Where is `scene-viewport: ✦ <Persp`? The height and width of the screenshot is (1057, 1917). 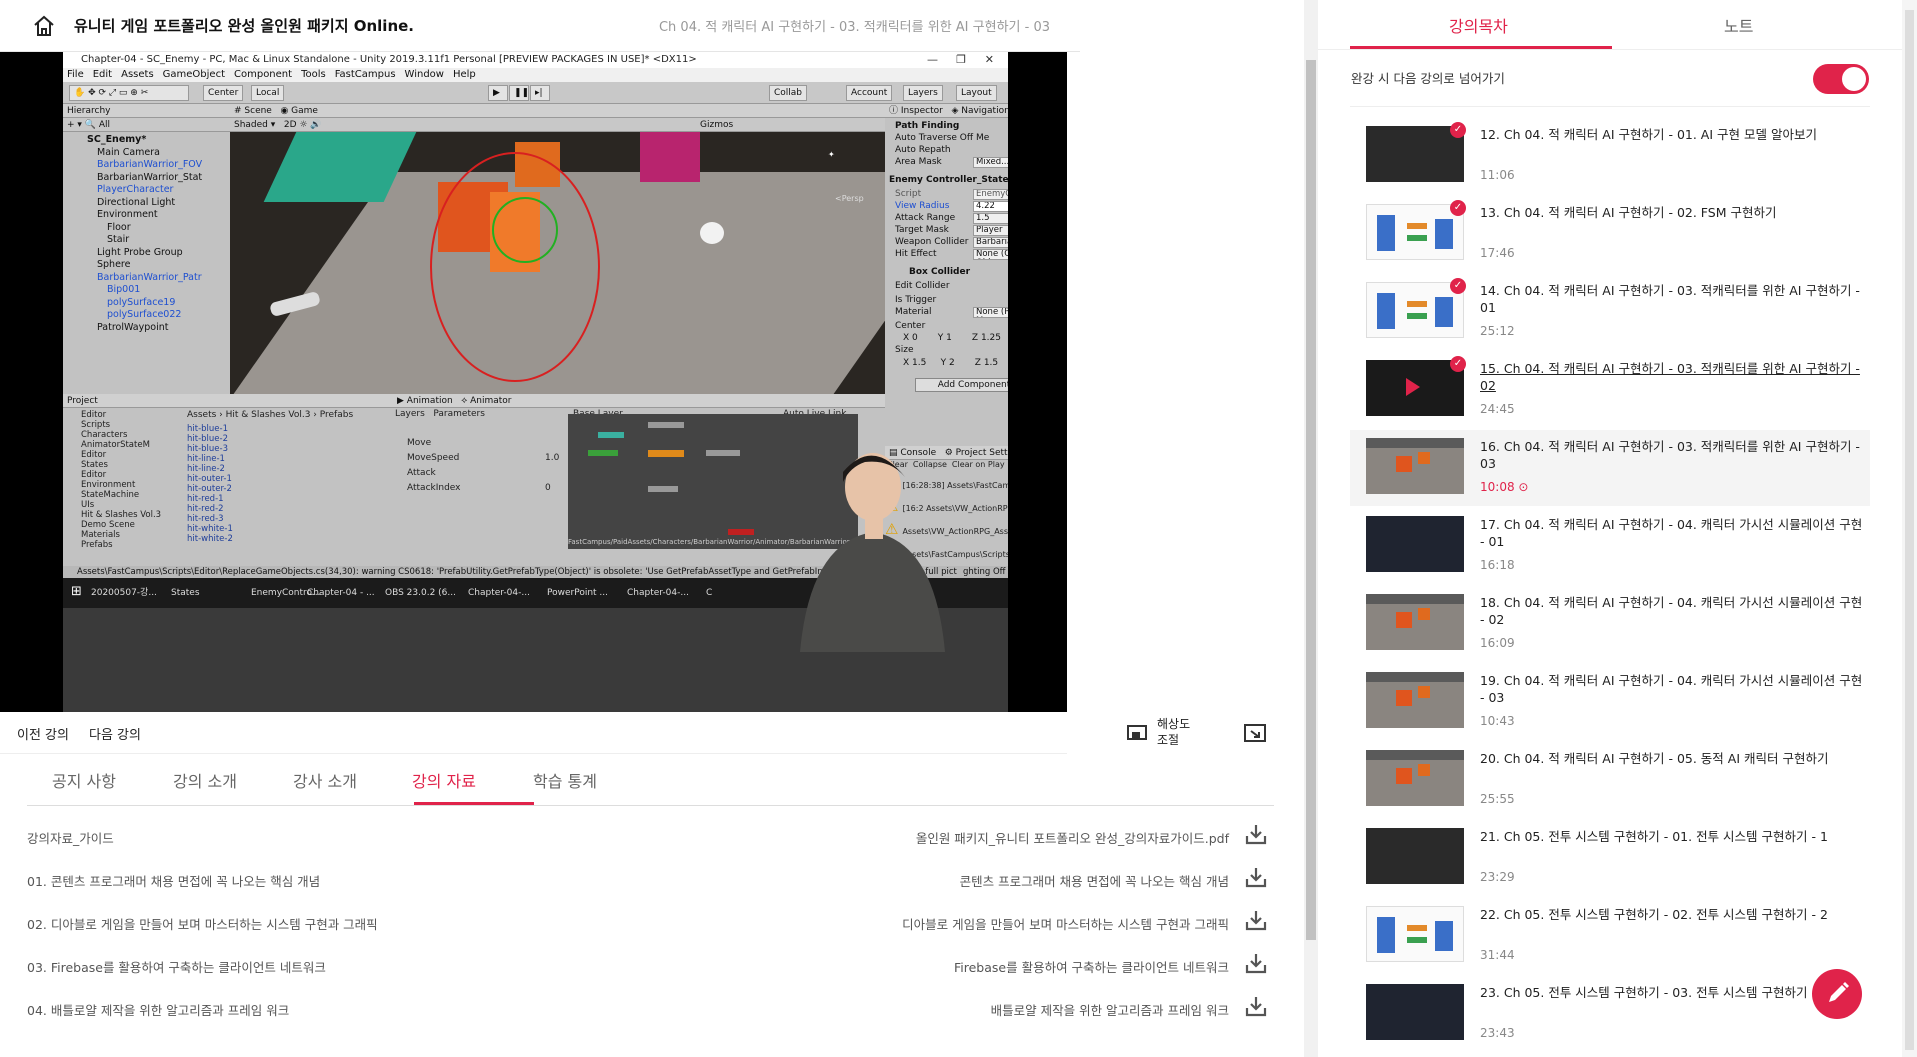
scene-viewport: ✦ <Persp is located at coordinates (557, 263).